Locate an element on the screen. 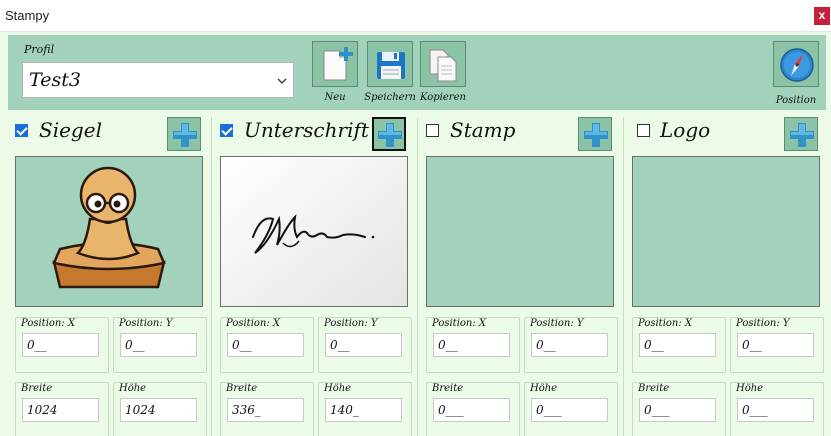 The width and height of the screenshot is (831, 436). stamp-width-input: 0___ is located at coordinates (471, 410).